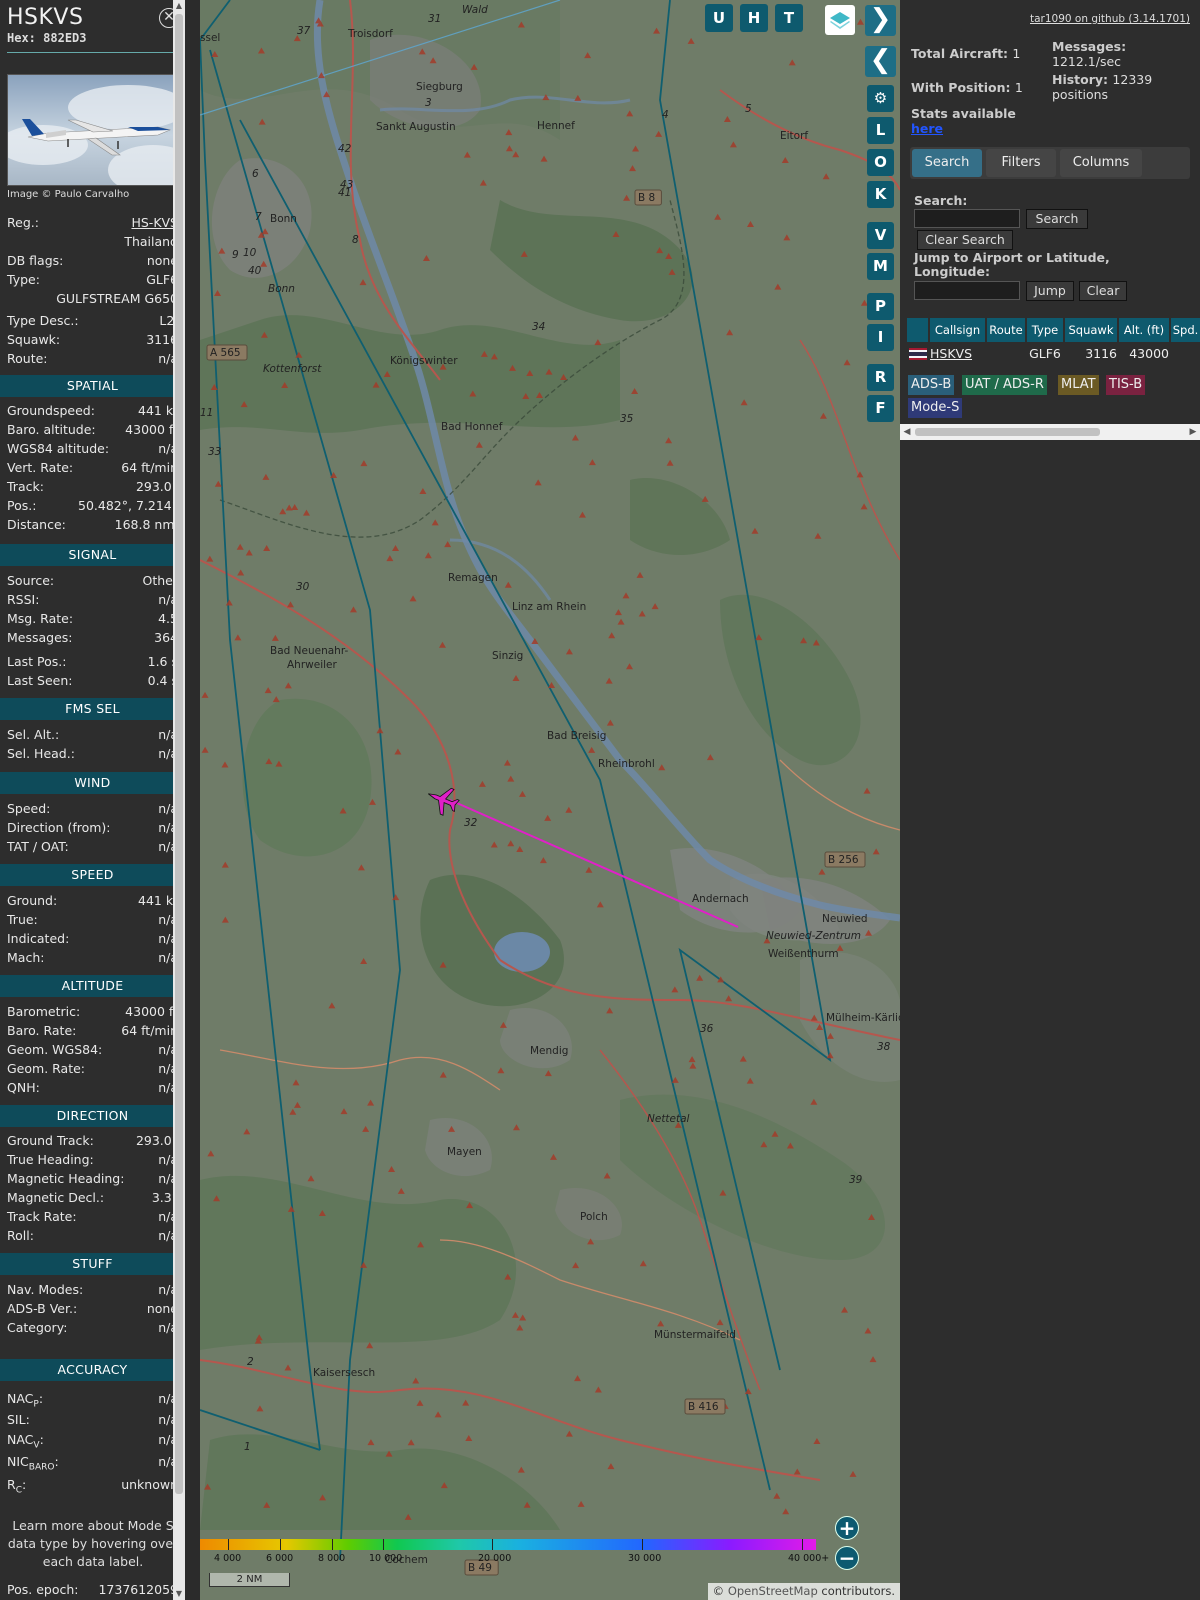  I want to click on aircraft-callsign-title: HSKVS, so click(45, 17).